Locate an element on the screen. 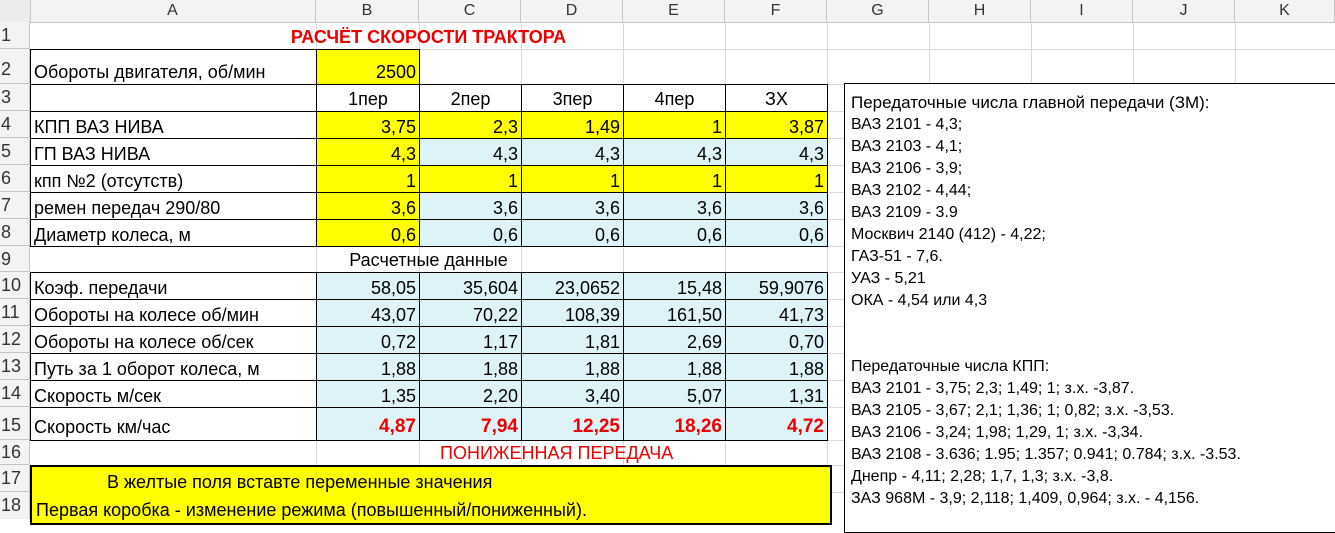 This screenshot has width=1335, height=533. speed-kmh-cell: 18,26 is located at coordinates (674, 424).